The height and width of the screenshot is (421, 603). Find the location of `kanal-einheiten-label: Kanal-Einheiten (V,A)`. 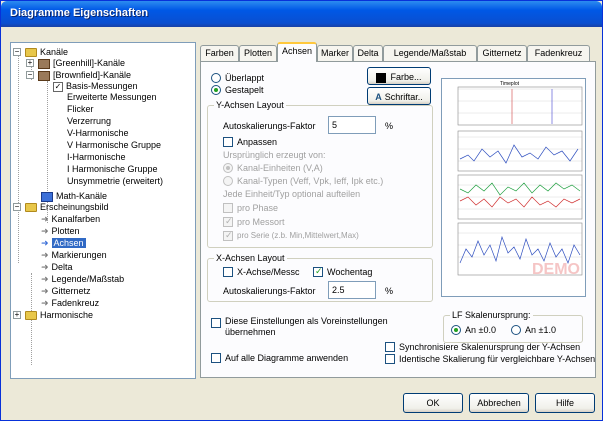

kanal-einheiten-label: Kanal-Einheiten (V,A) is located at coordinates (280, 168).